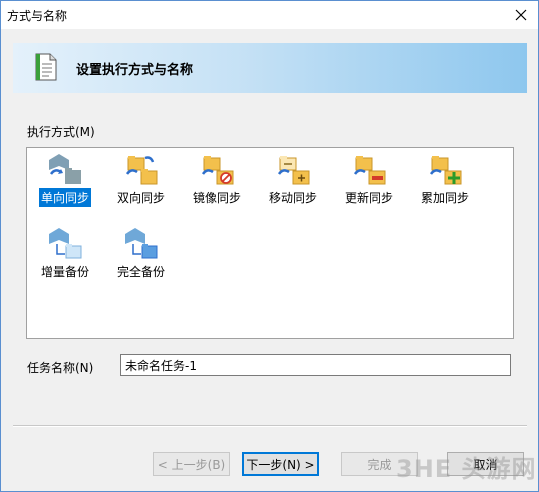 The image size is (539, 492). I want to click on close-button, so click(521, 15).